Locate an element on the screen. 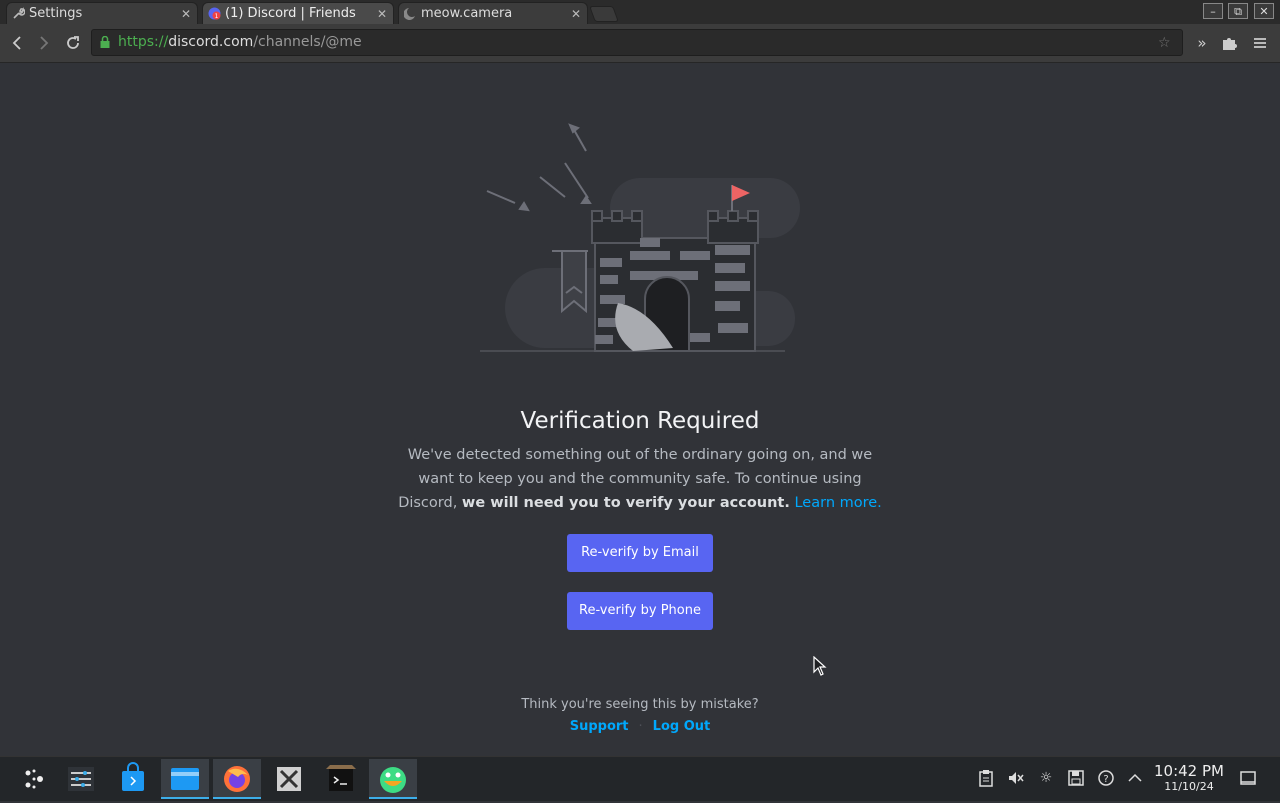 The height and width of the screenshot is (803, 1280). discover-store-button is located at coordinates (133, 779).